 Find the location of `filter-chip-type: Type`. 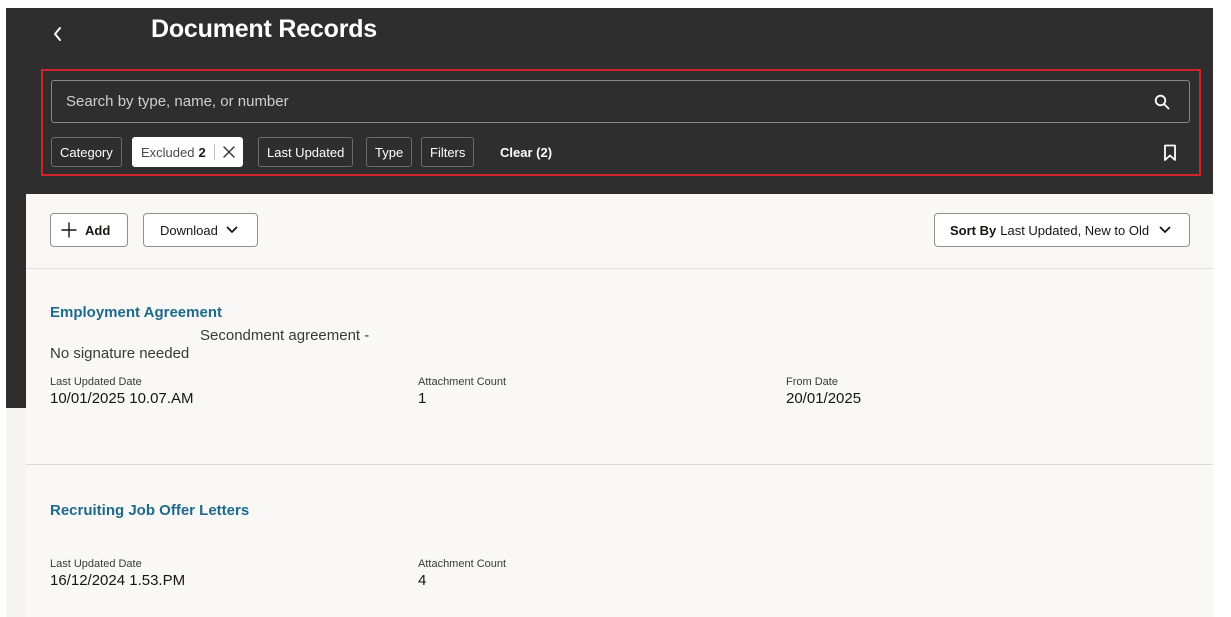

filter-chip-type: Type is located at coordinates (389, 152).